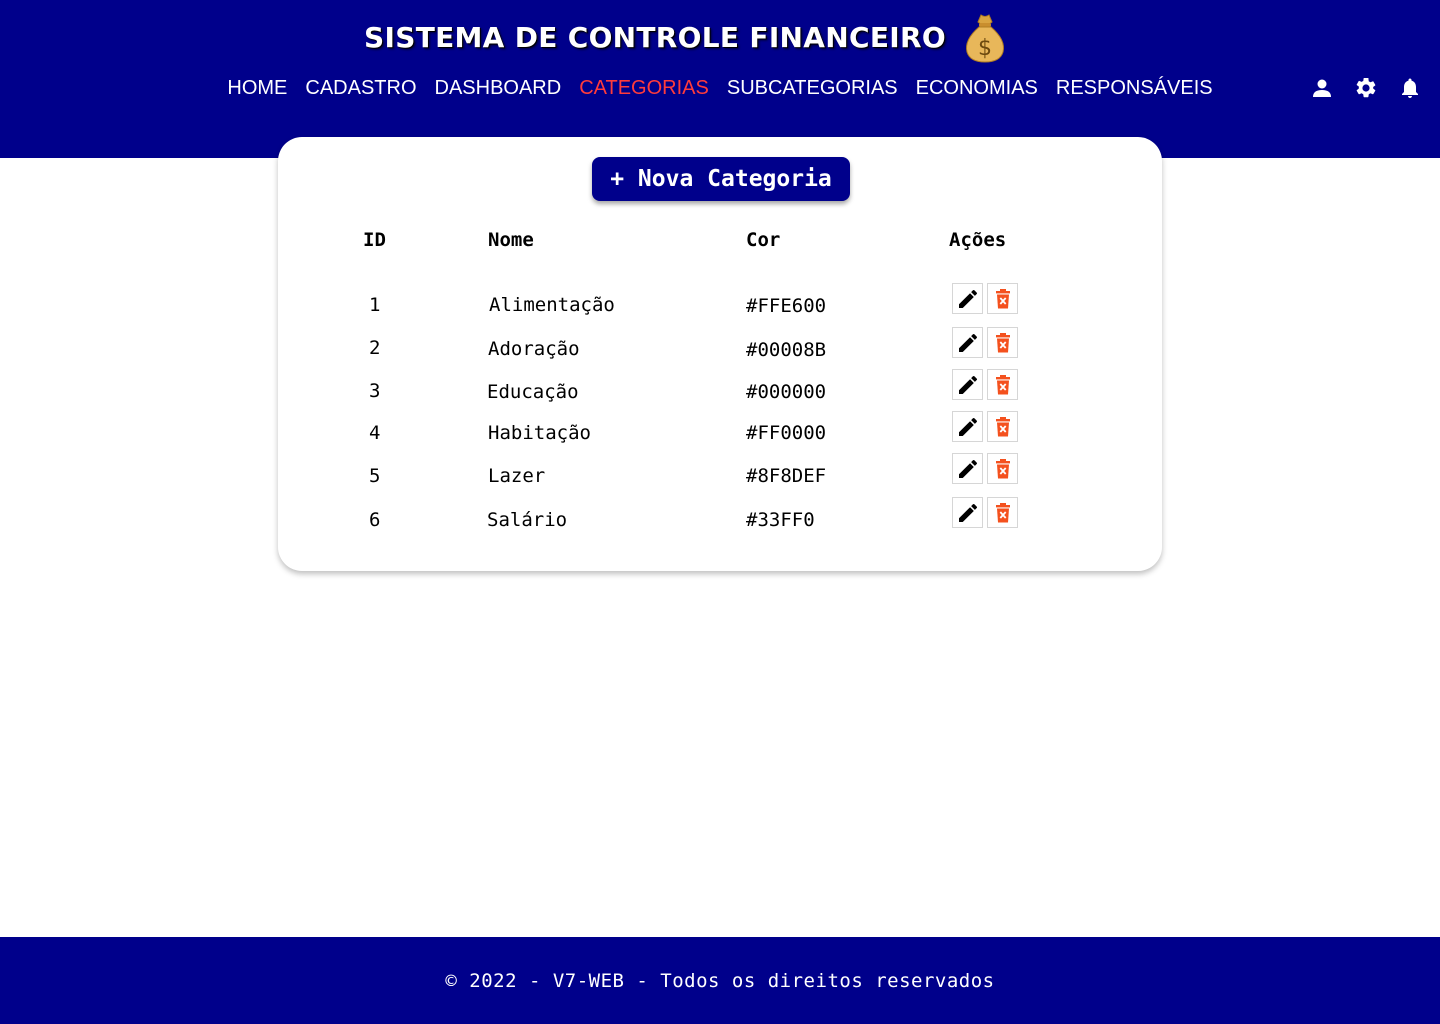  I want to click on cell-nome: Adoração, so click(534, 349).